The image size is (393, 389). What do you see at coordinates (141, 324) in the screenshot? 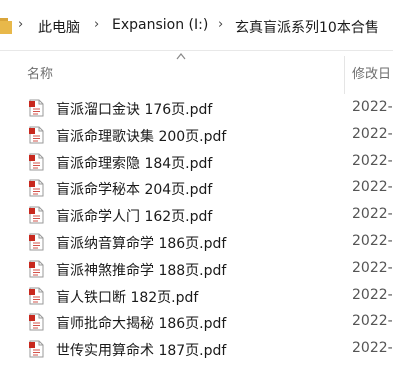
I see `file-name: 盲师批命大揭秘 186页.pdf` at bounding box center [141, 324].